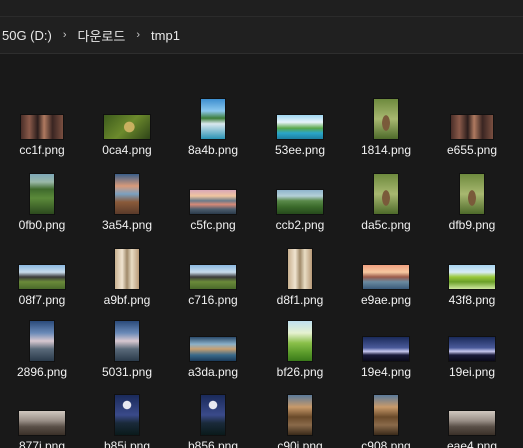 The height and width of the screenshot is (448, 523). I want to click on file-item: 19e4.png, so click(386, 337).